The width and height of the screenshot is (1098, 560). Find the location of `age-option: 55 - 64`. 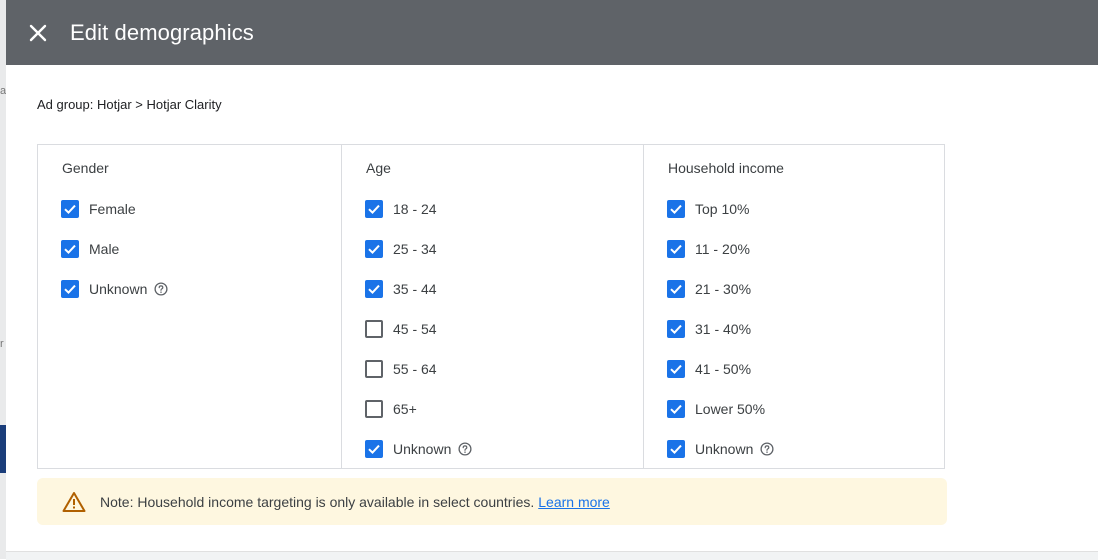

age-option: 55 - 64 is located at coordinates (401, 369).